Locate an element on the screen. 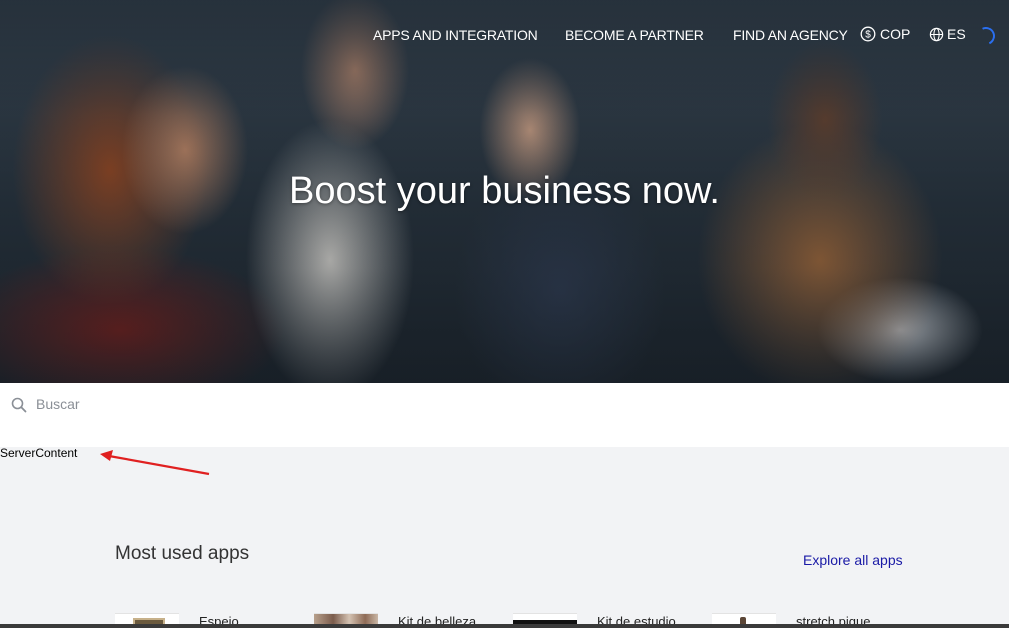 The width and height of the screenshot is (1009, 628). nav-become-a-partner: BECOME A PARTNER is located at coordinates (634, 35).